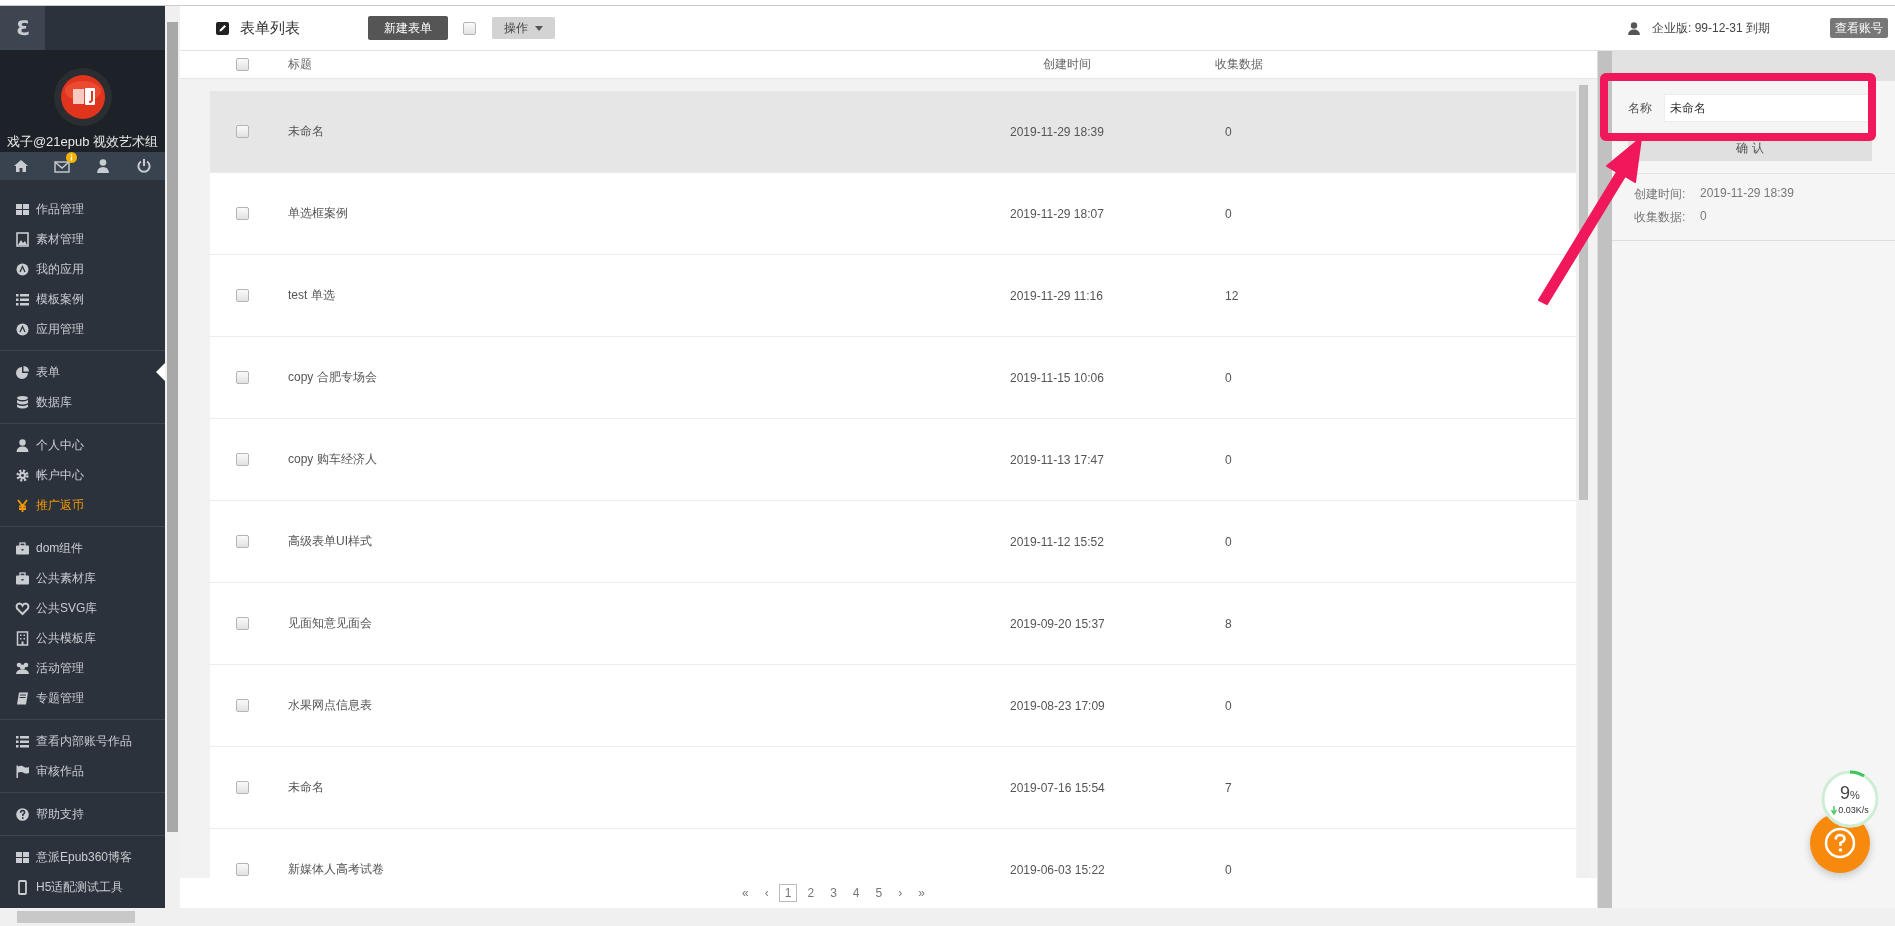 The image size is (1895, 926). I want to click on menu-item: 作品管理, so click(49, 209).